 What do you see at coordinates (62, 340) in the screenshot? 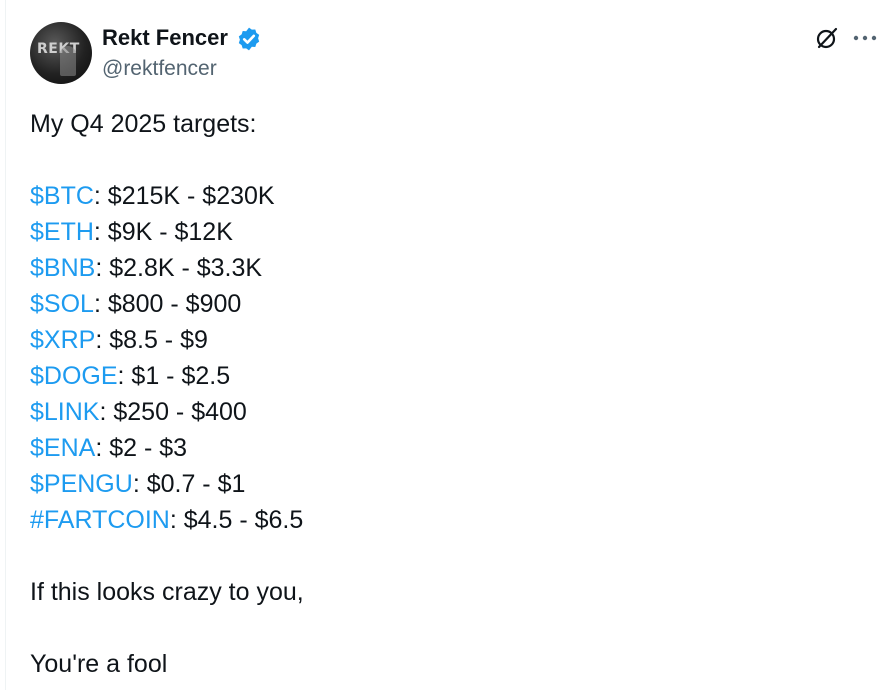
I see `cashtag-link: $XRP` at bounding box center [62, 340].